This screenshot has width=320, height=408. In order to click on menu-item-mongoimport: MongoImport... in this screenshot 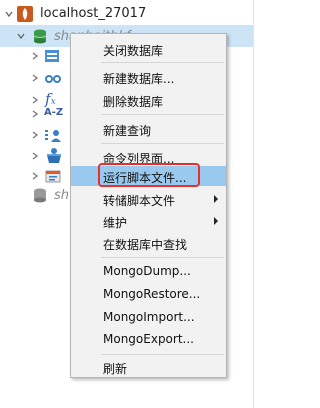, I will do `click(148, 317)`.